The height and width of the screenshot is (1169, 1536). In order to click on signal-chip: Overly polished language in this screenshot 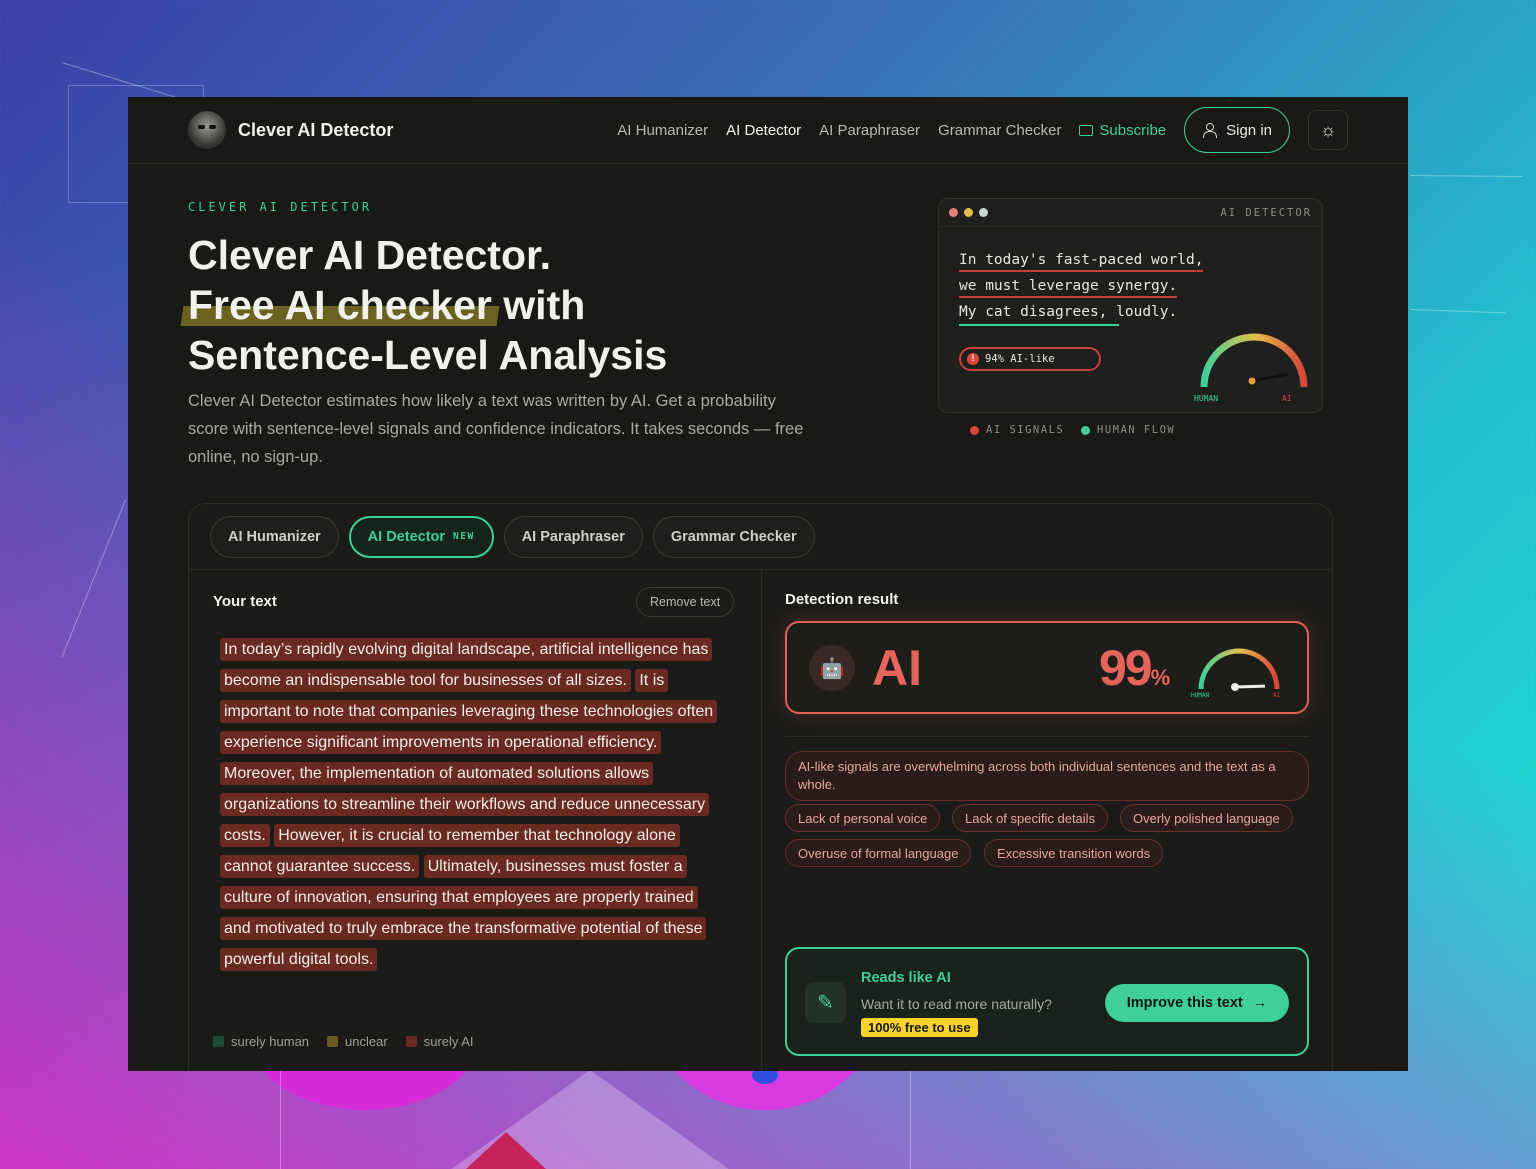, I will do `click(1206, 818)`.